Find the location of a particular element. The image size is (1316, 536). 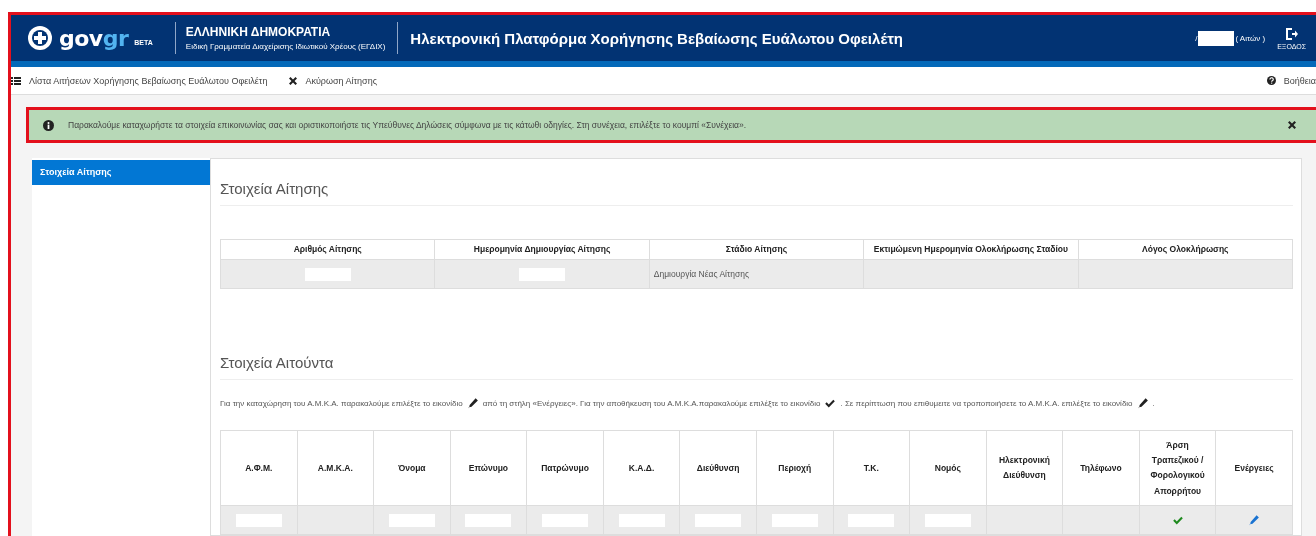

help-icon is located at coordinates (1271, 80).